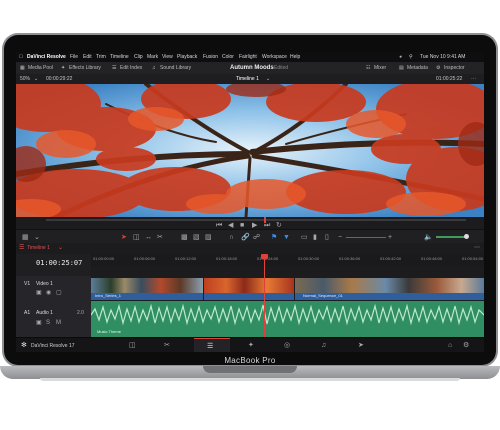 Image resolution: width=500 pixels, height=430 pixels. What do you see at coordinates (21, 248) in the screenshot?
I see `timeline-list-icon: ☰` at bounding box center [21, 248].